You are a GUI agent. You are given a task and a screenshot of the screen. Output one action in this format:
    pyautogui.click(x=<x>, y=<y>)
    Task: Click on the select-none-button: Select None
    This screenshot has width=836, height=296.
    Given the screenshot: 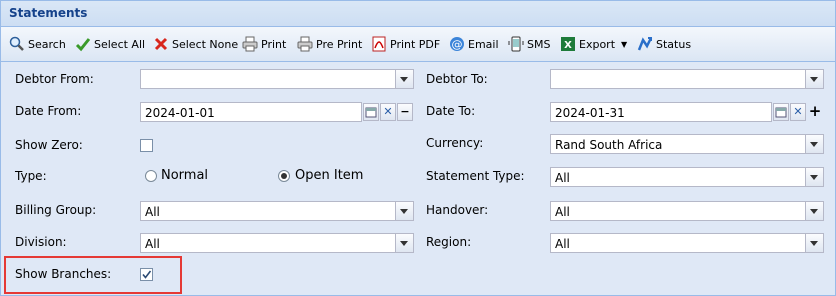 What is the action you would take?
    pyautogui.click(x=195, y=44)
    